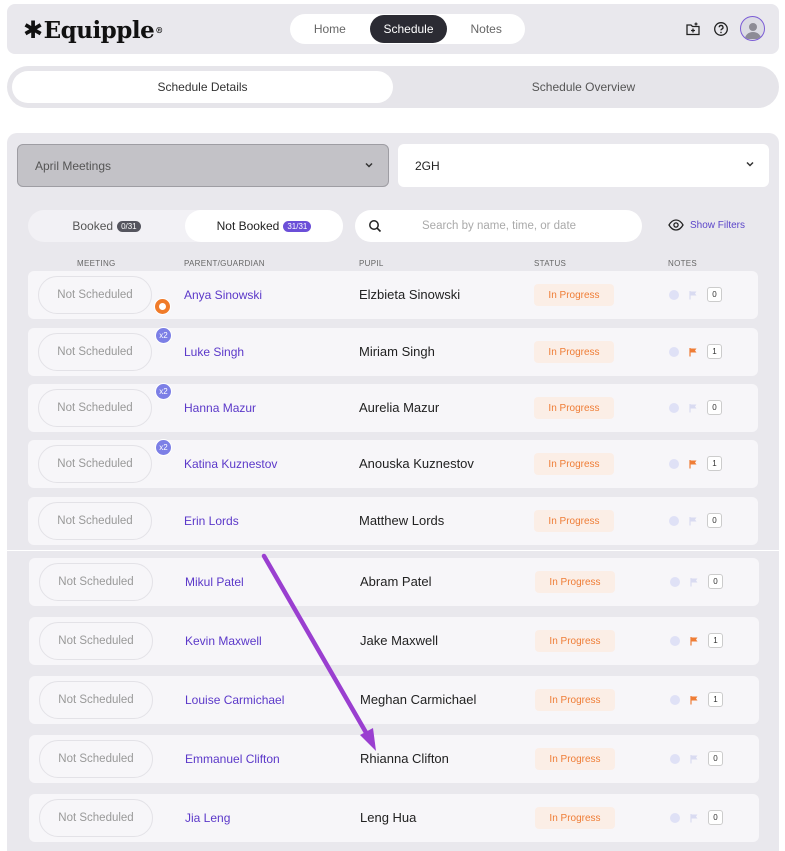 This screenshot has height=851, width=785. What do you see at coordinates (220, 408) in the screenshot?
I see `parent-name-link: Hanna Mazur` at bounding box center [220, 408].